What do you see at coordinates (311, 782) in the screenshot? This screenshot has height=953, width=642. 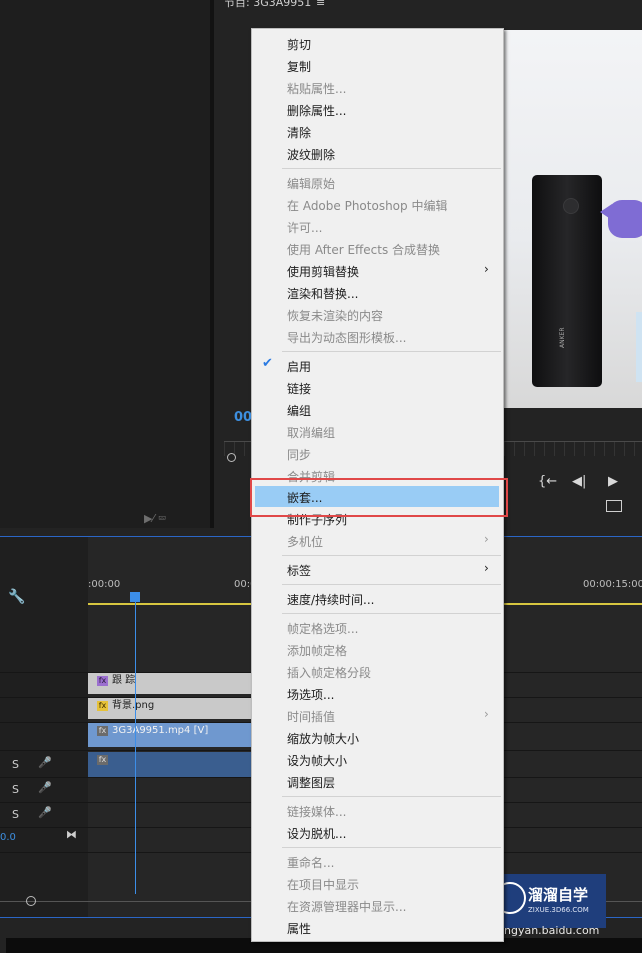 I see `menu-item-adjustment-layer: 调整图层` at bounding box center [311, 782].